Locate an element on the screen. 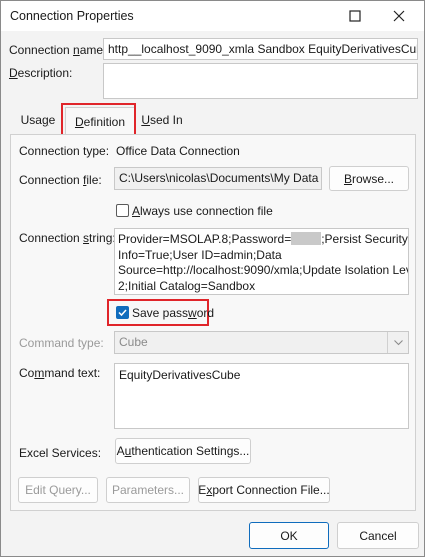 Image resolution: width=425 pixels, height=557 pixels. maximize-button is located at coordinates (355, 16).